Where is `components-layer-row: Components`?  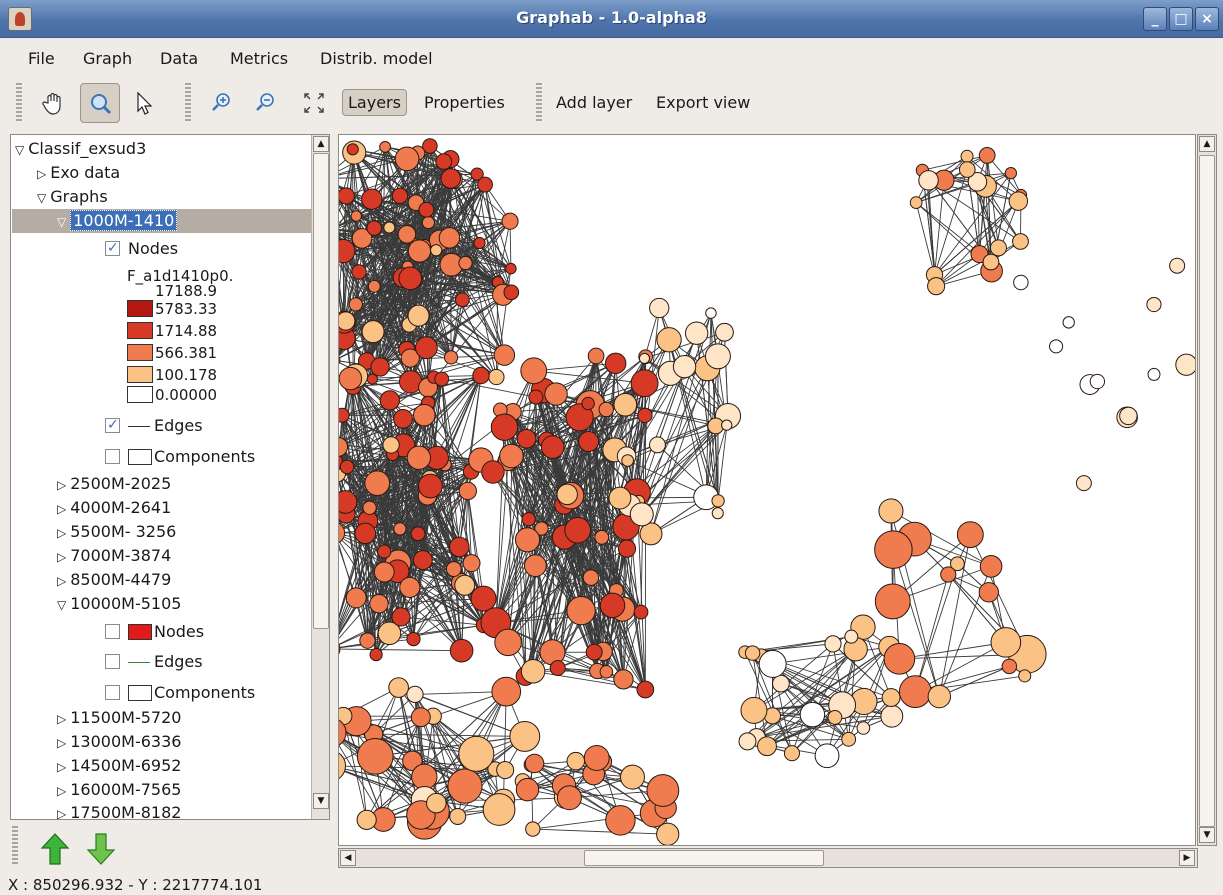 components-layer-row: Components is located at coordinates (180, 457).